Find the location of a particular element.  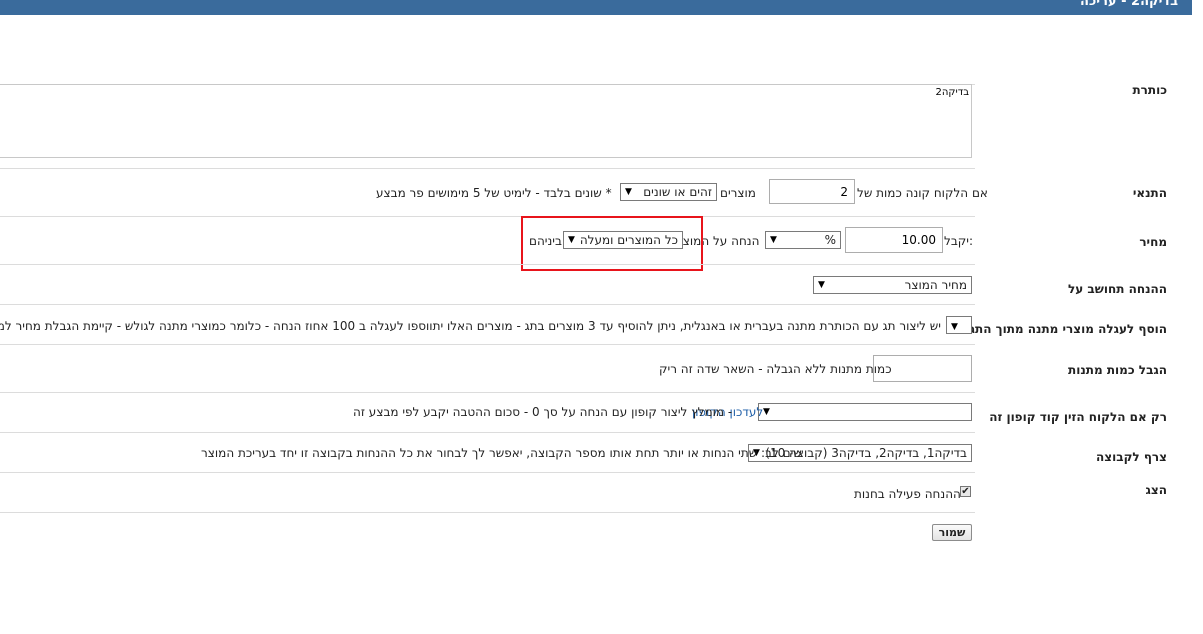

condition-prefix: אם הלקוח קונה כמות של is located at coordinates (922, 193).